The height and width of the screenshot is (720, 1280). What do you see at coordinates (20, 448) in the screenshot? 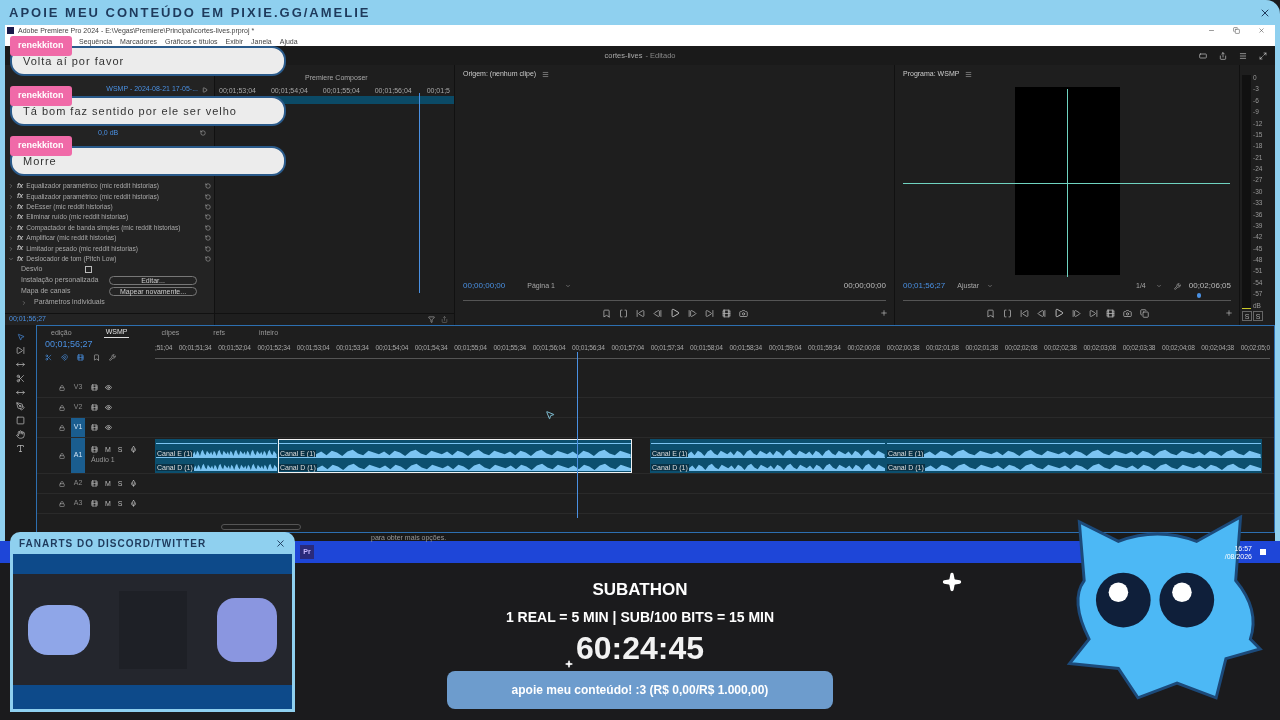
I see `type-tool-icon` at bounding box center [20, 448].